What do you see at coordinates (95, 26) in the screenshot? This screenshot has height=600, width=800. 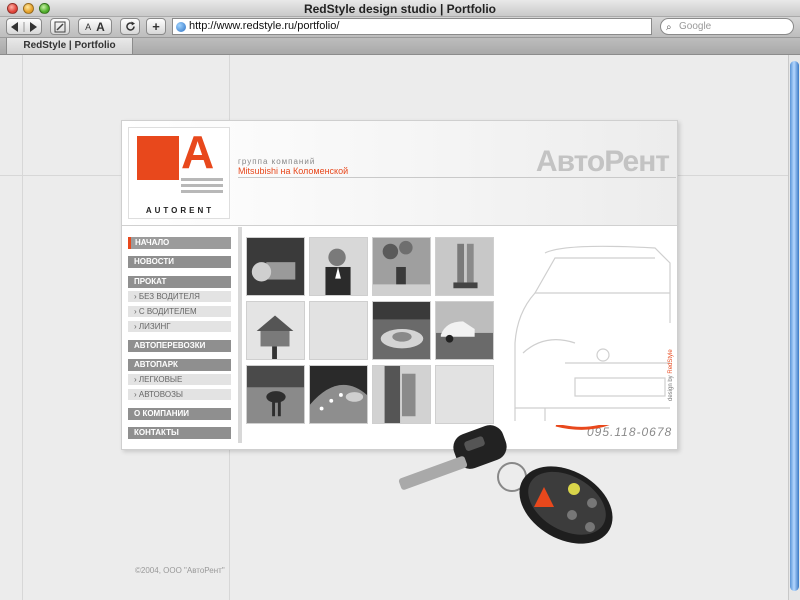 I see `text-size-buttons: A A` at bounding box center [95, 26].